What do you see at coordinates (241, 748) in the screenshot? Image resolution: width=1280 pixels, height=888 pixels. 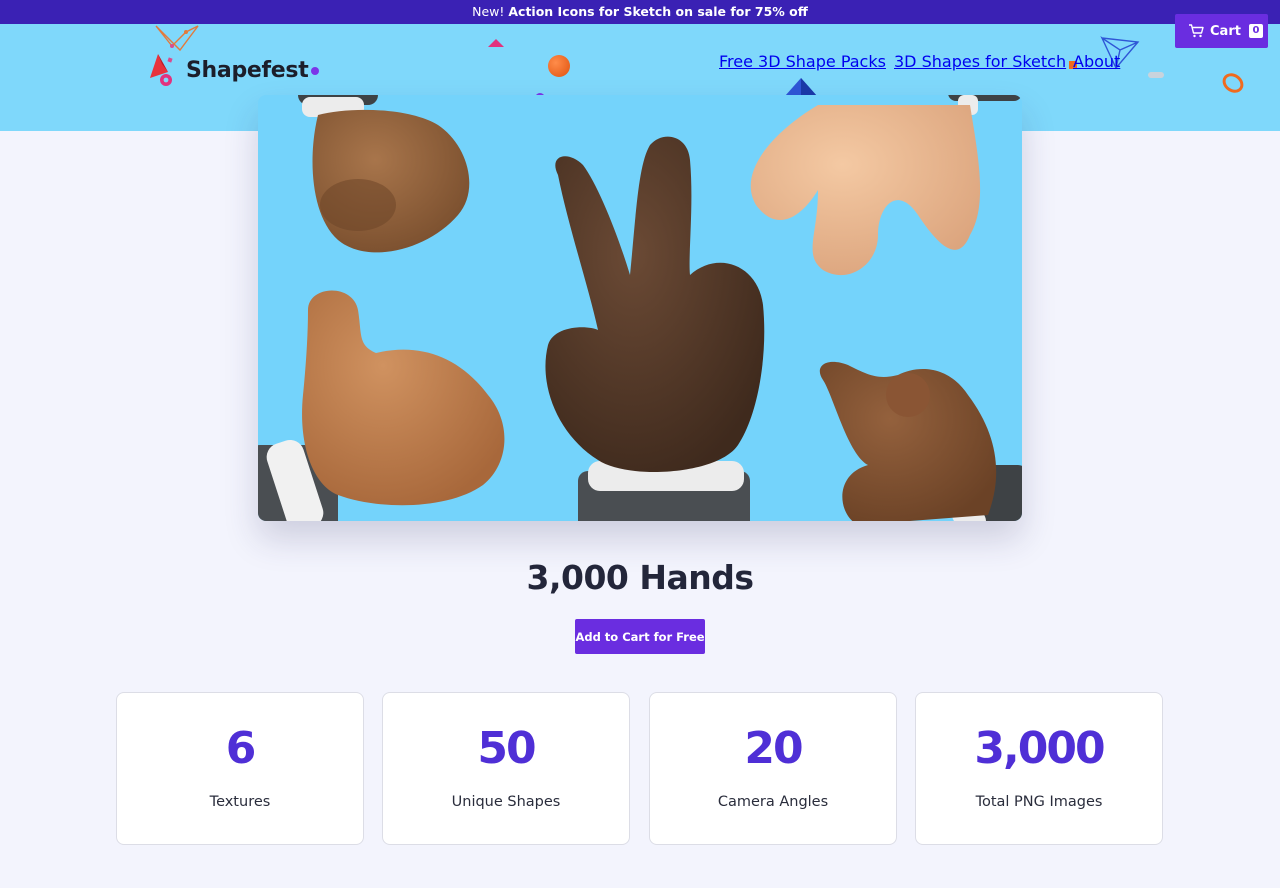 I see `stat-value: 6` at bounding box center [241, 748].